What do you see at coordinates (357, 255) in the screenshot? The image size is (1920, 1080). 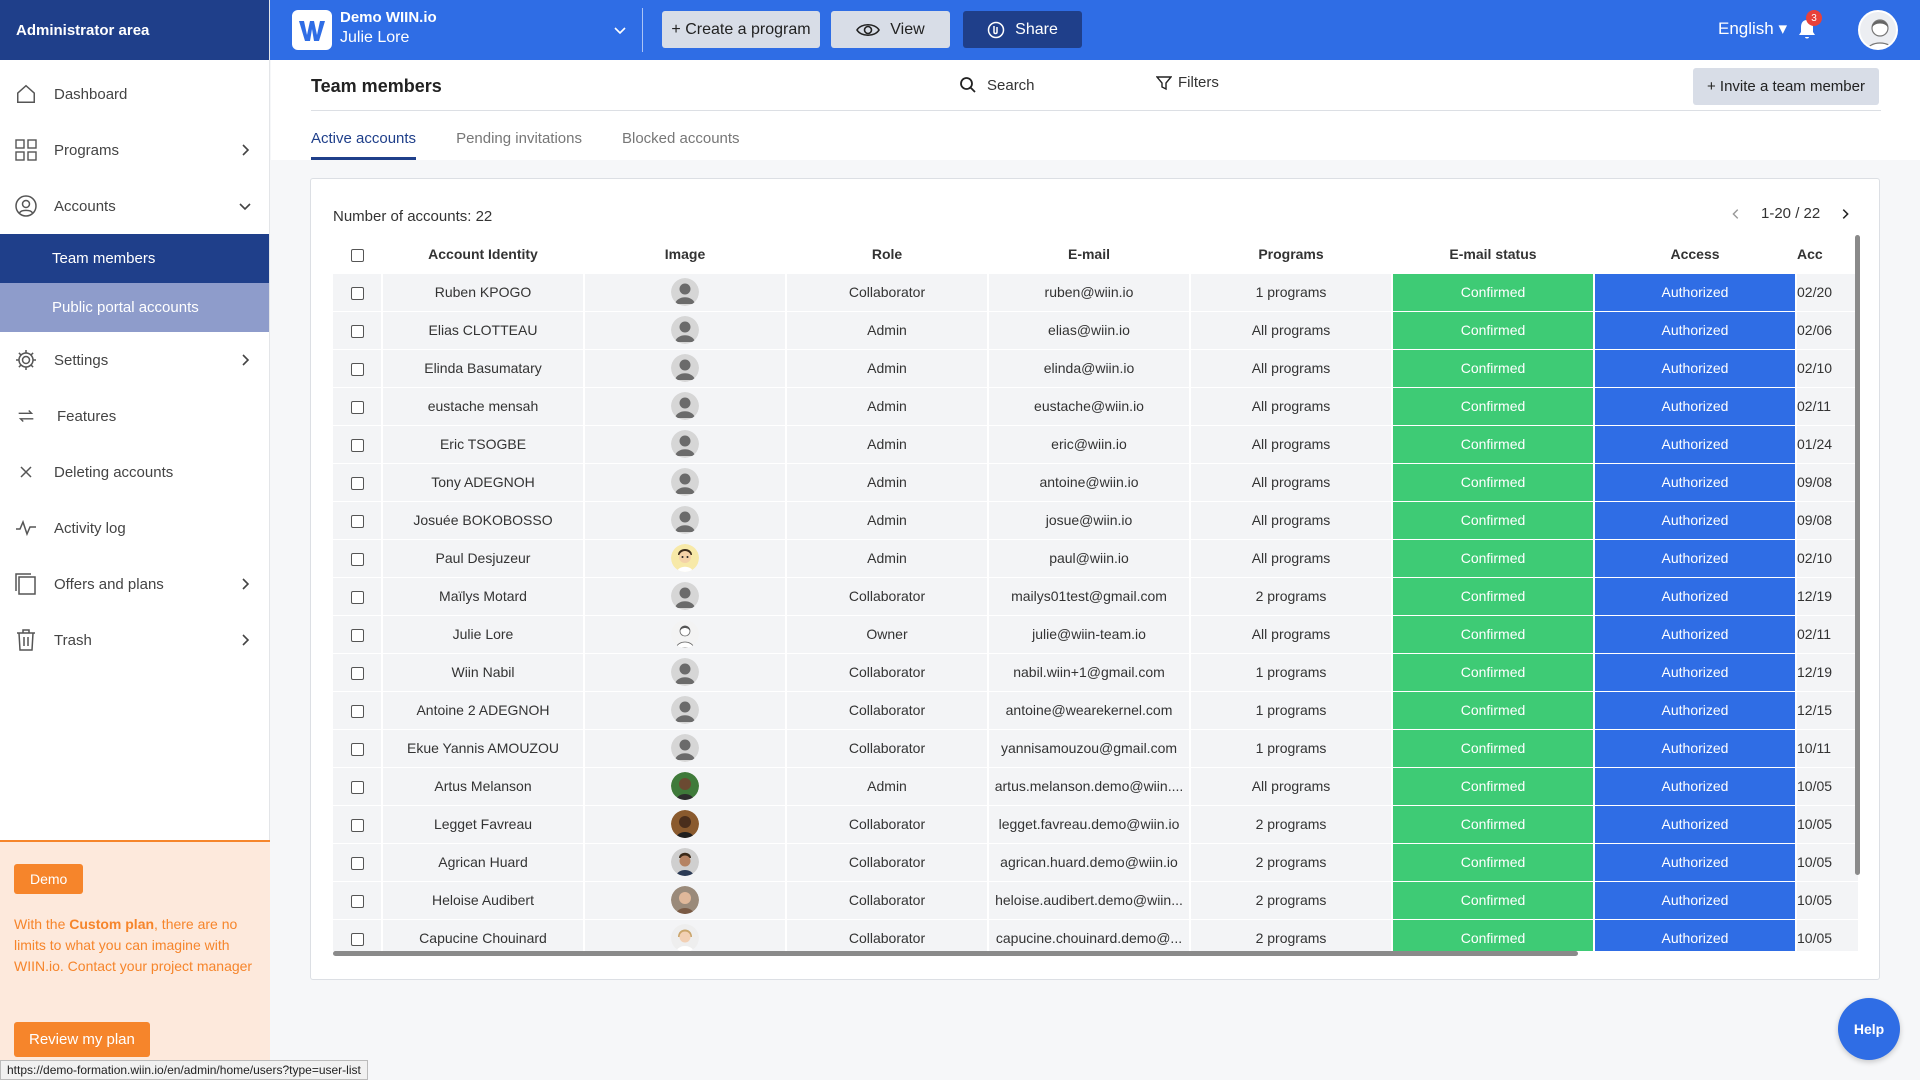 I see `select-all-checkbox` at bounding box center [357, 255].